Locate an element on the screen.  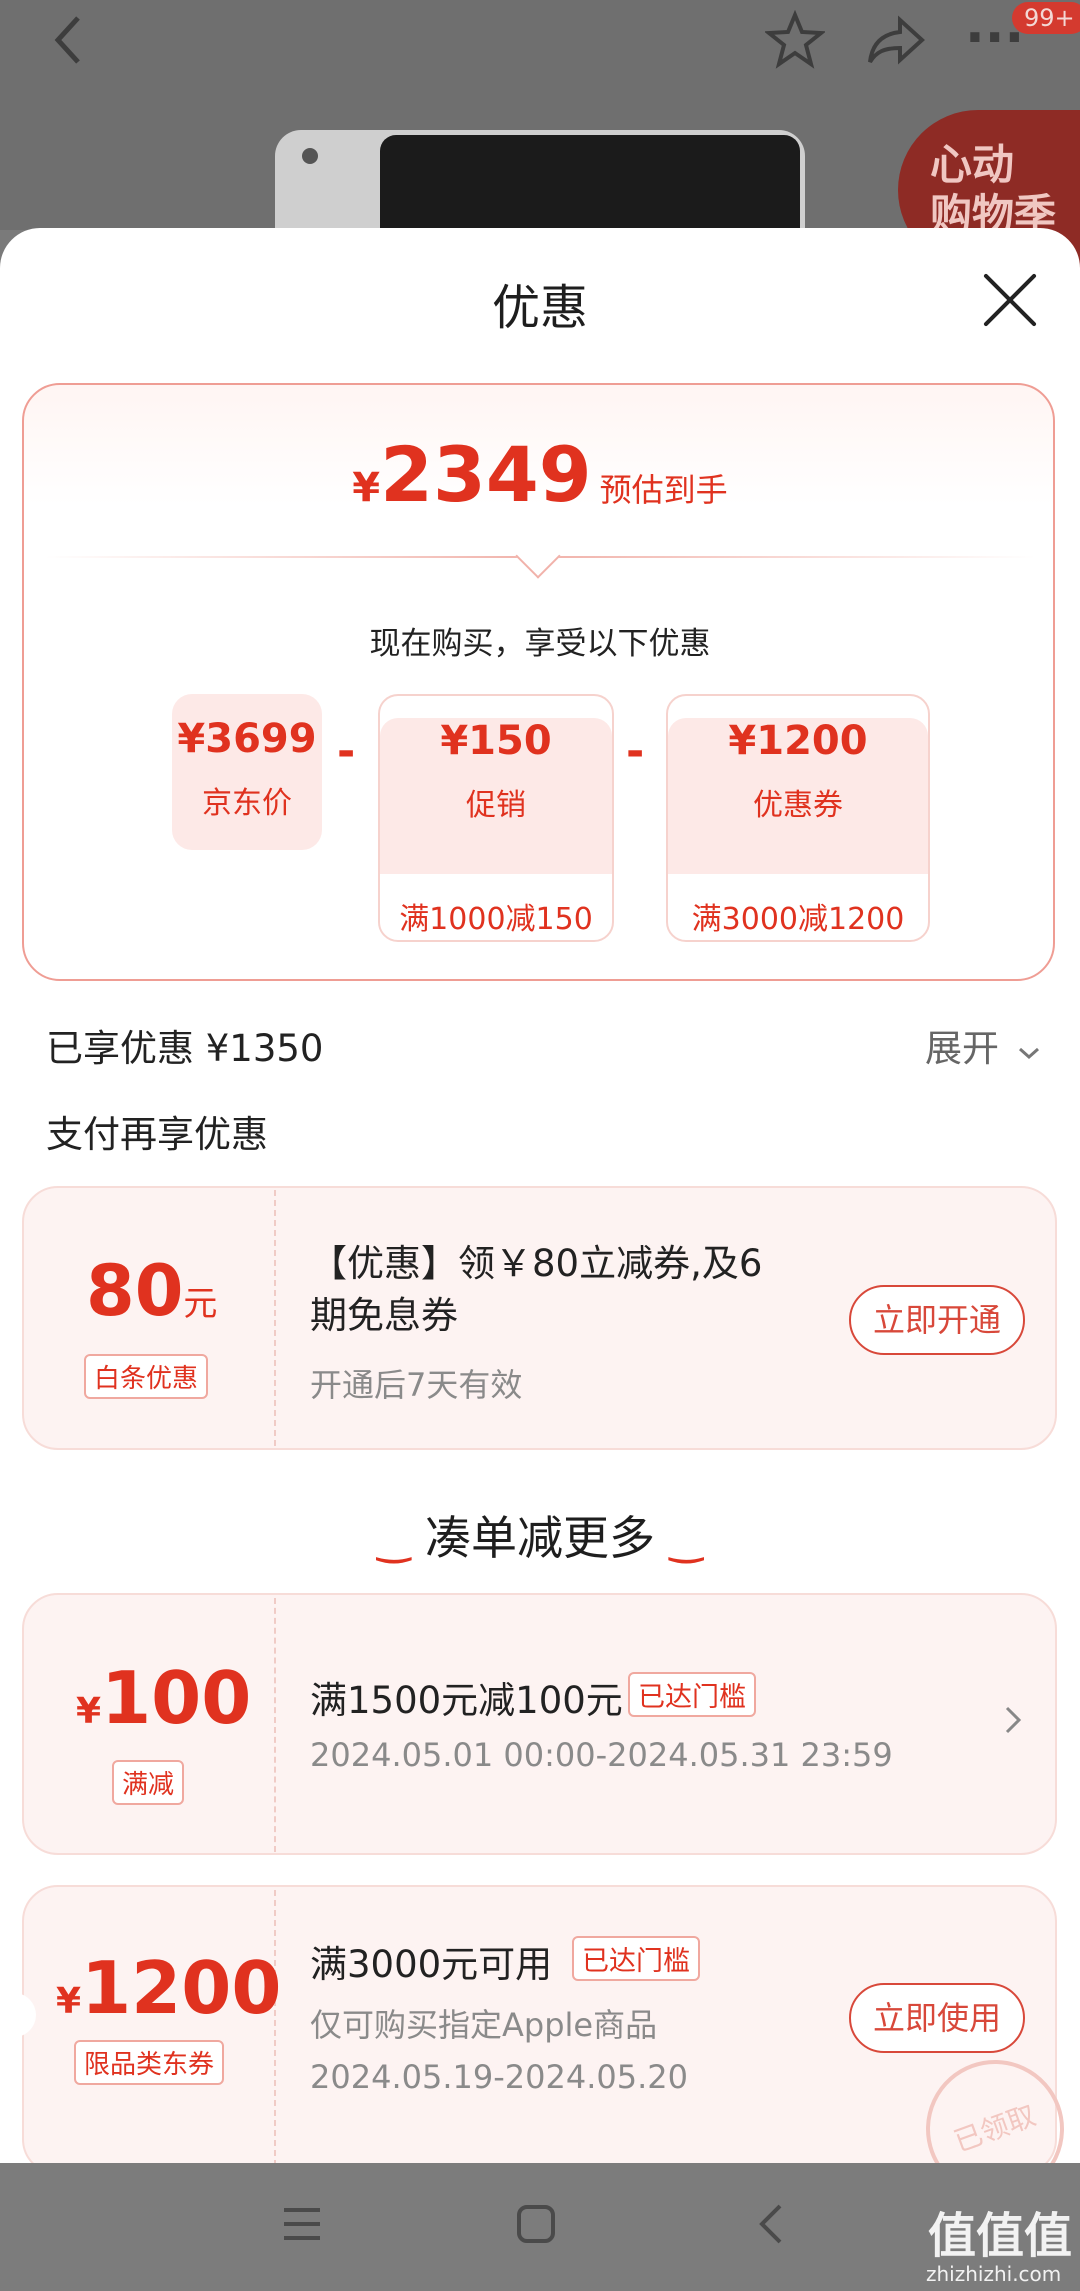
promo-card: ¥150 促销 满1000减150 is located at coordinates (496, 818).